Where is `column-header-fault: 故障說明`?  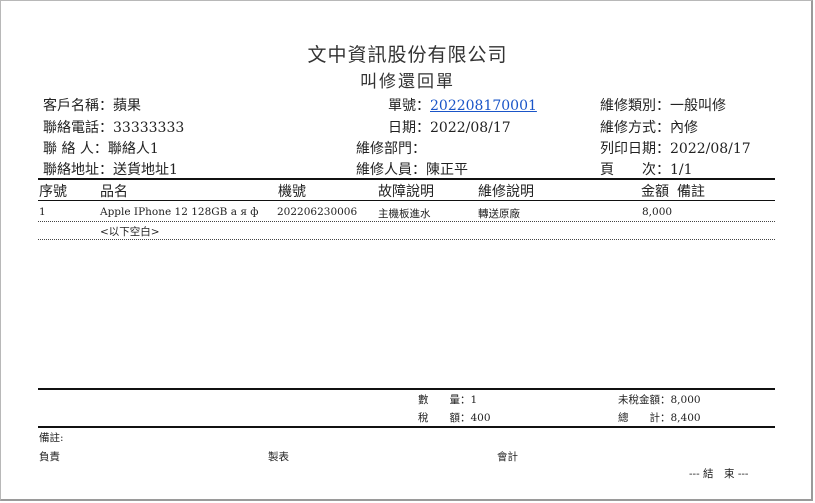 column-header-fault: 故障說明 is located at coordinates (406, 192).